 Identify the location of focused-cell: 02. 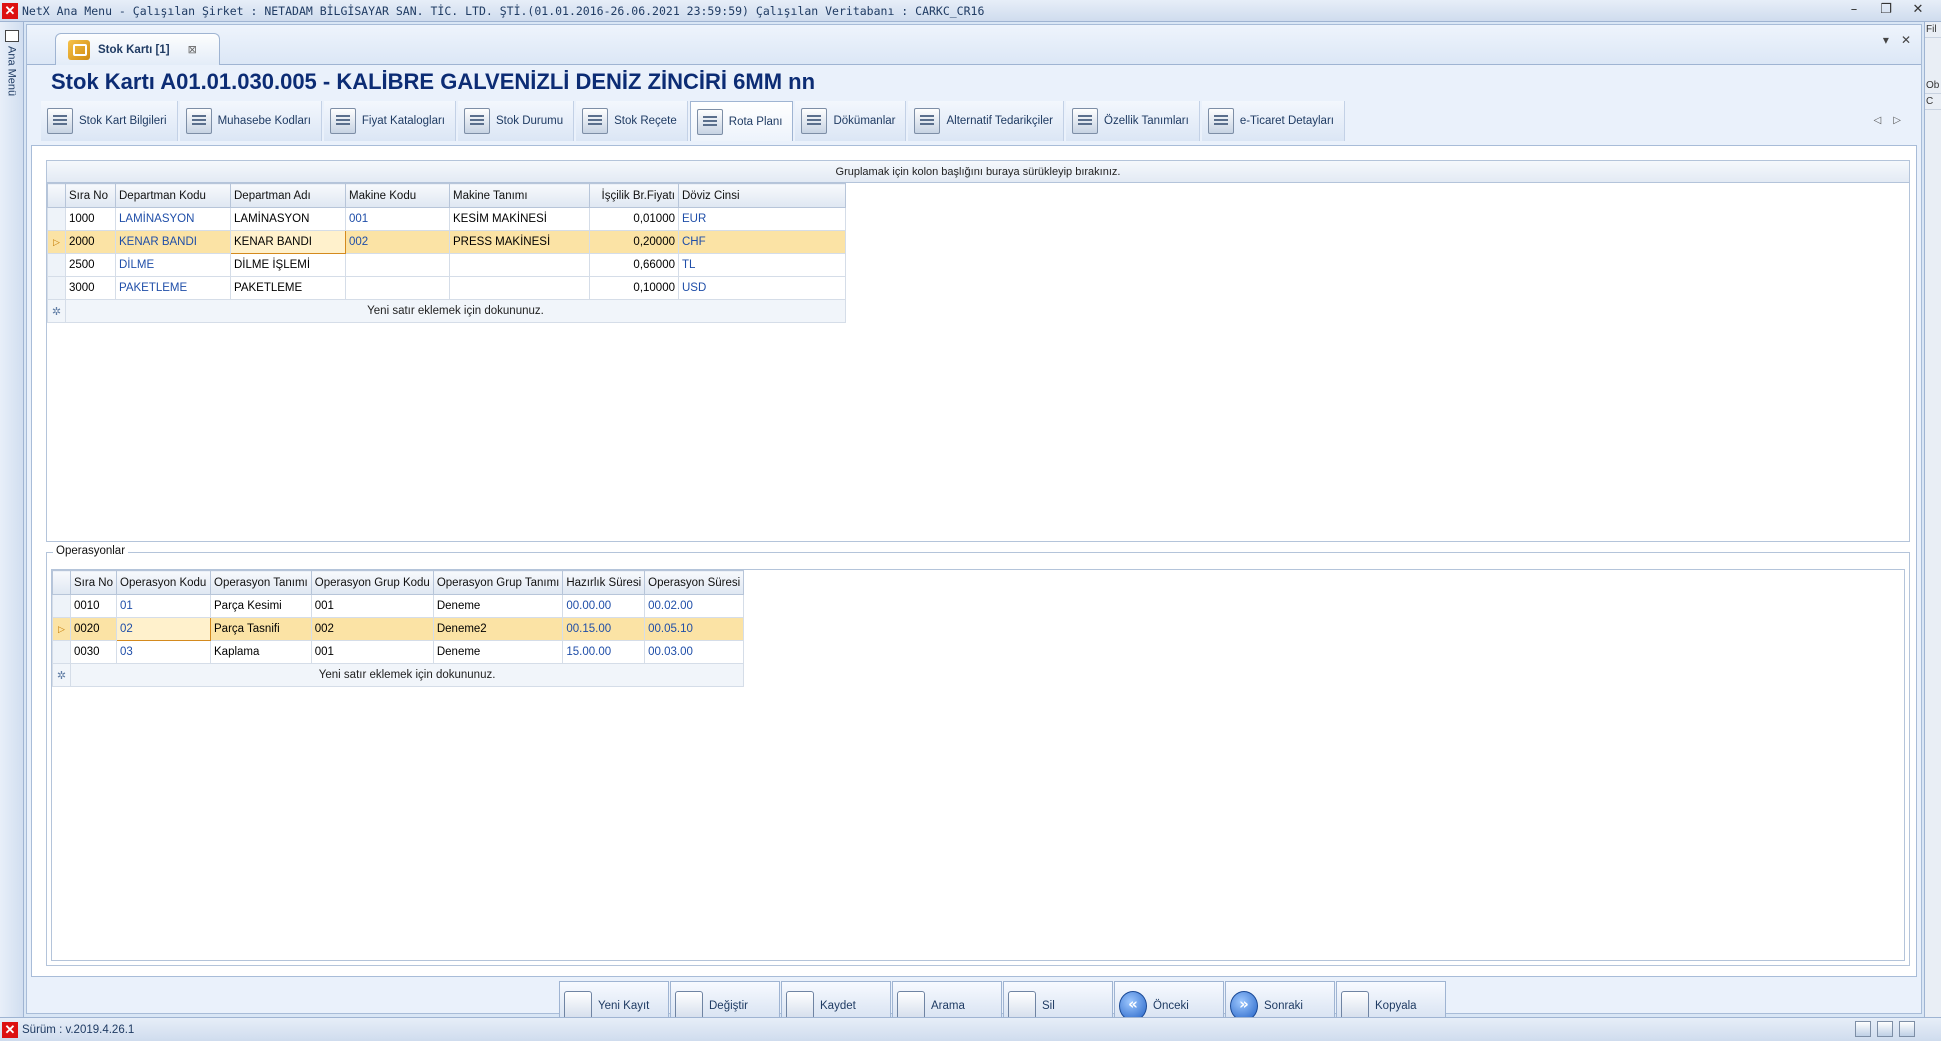
(163, 629).